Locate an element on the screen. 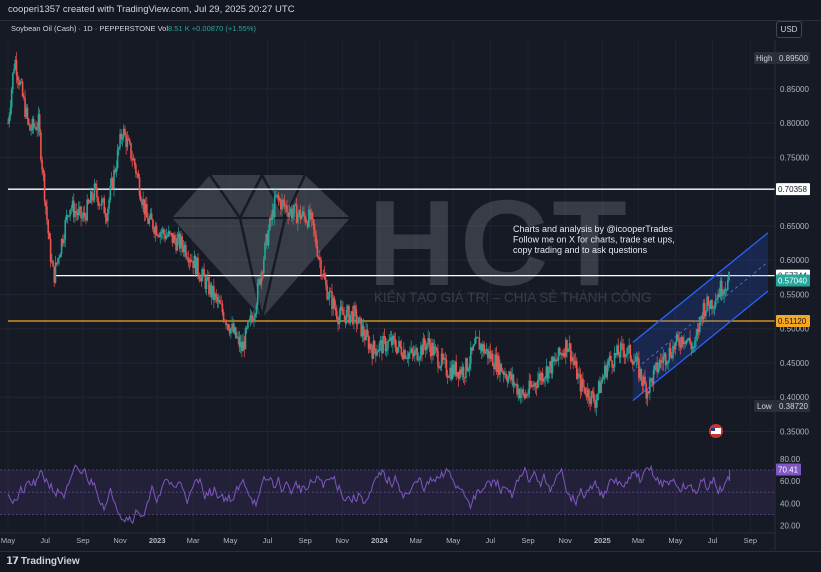  watermark-slogan: KIẾN TẠO GIÁ TRỊ – CHIA SẺ THÀNH CÔNG is located at coordinates (513, 297).